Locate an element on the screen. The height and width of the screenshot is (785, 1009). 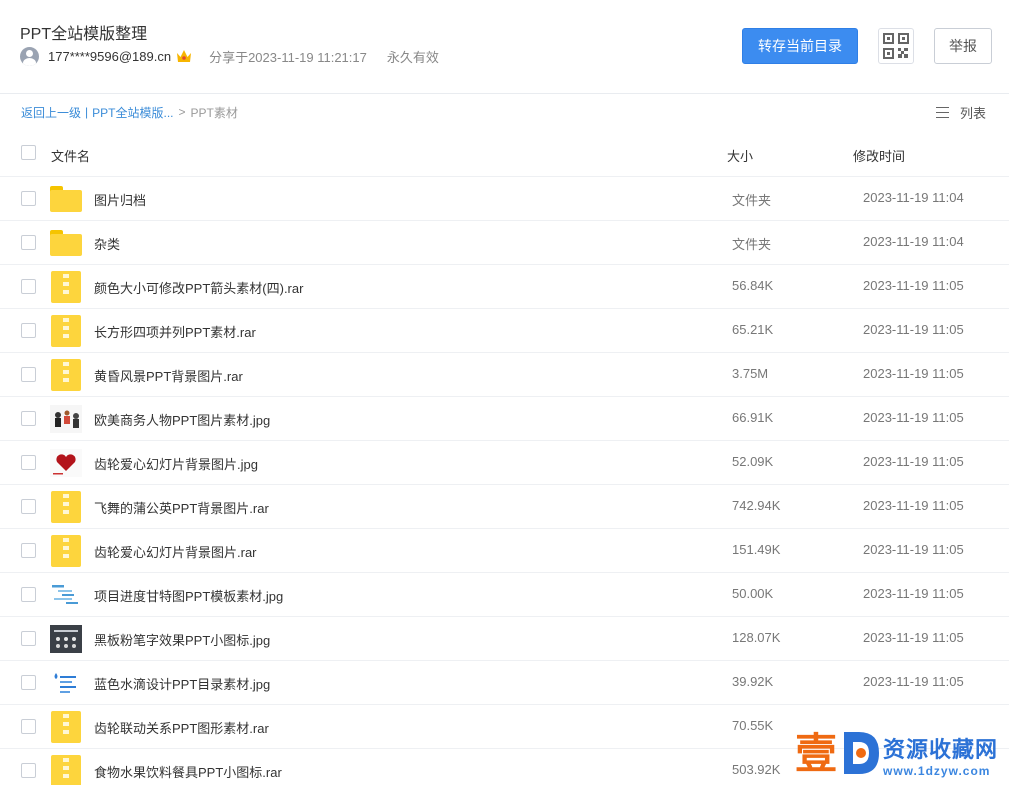
business-people-thumbnail is located at coordinates (66, 419).